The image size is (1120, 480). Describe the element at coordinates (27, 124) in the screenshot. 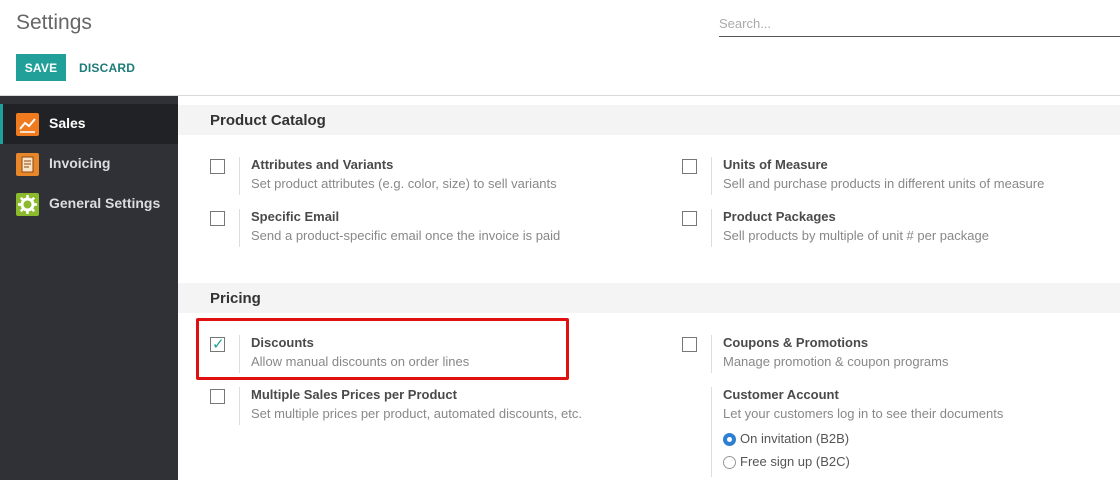

I see `sales-chart-icon` at that location.